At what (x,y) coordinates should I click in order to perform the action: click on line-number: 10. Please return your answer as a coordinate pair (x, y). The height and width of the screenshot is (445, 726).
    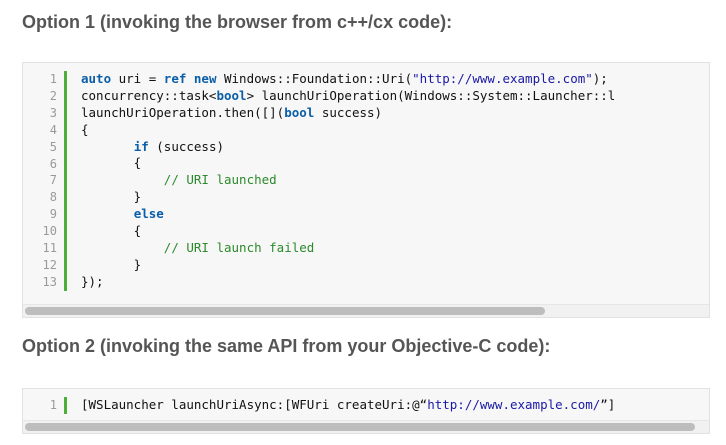
    Looking at the image, I should click on (49, 231).